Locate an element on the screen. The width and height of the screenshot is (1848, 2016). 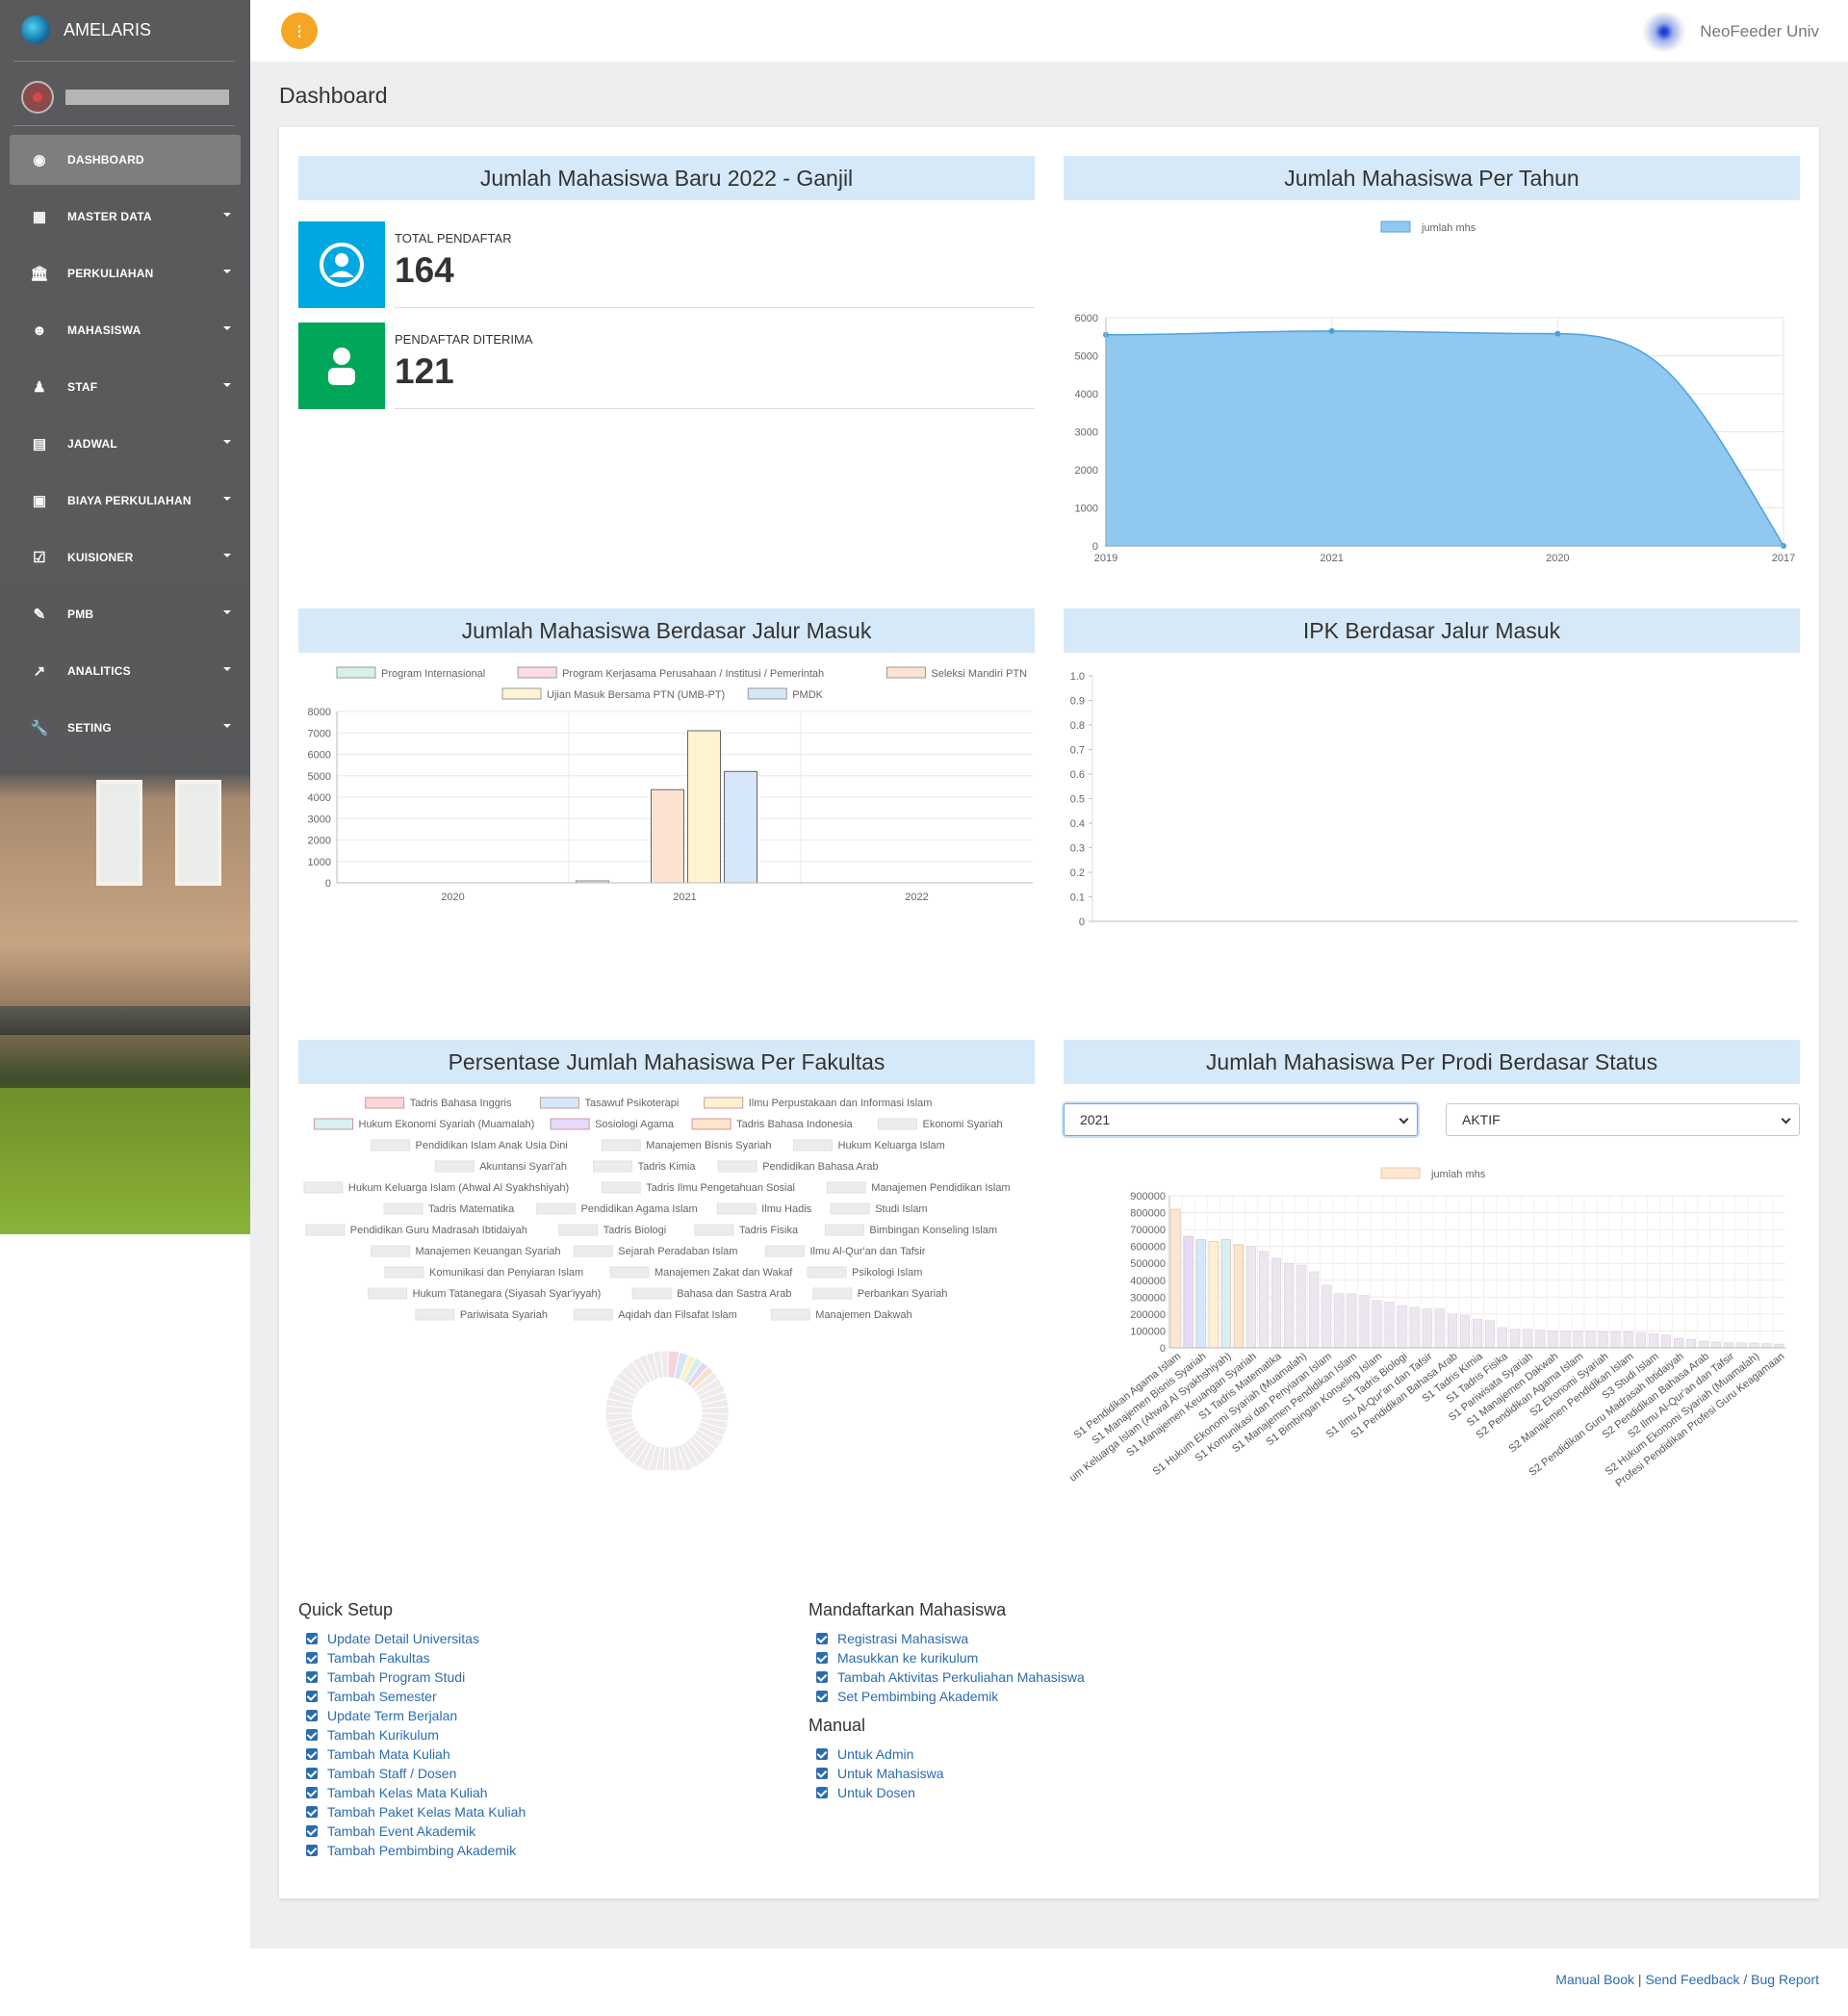
status-select: AKTIF is located at coordinates (1623, 1120).